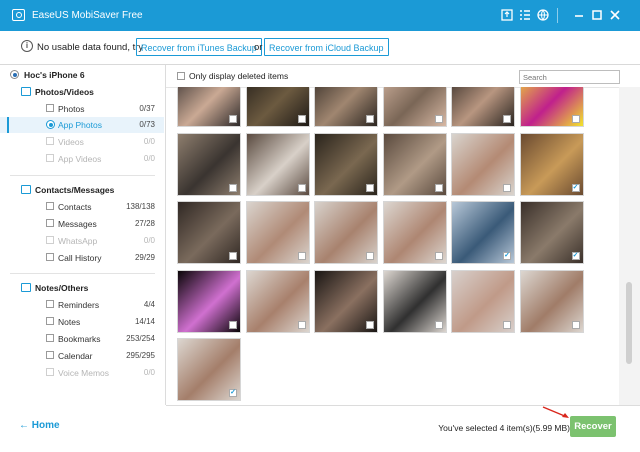  Describe the element at coordinates (326, 47) in the screenshot. I see `recover-icloud-button: Recover from iCloud Backup` at that location.